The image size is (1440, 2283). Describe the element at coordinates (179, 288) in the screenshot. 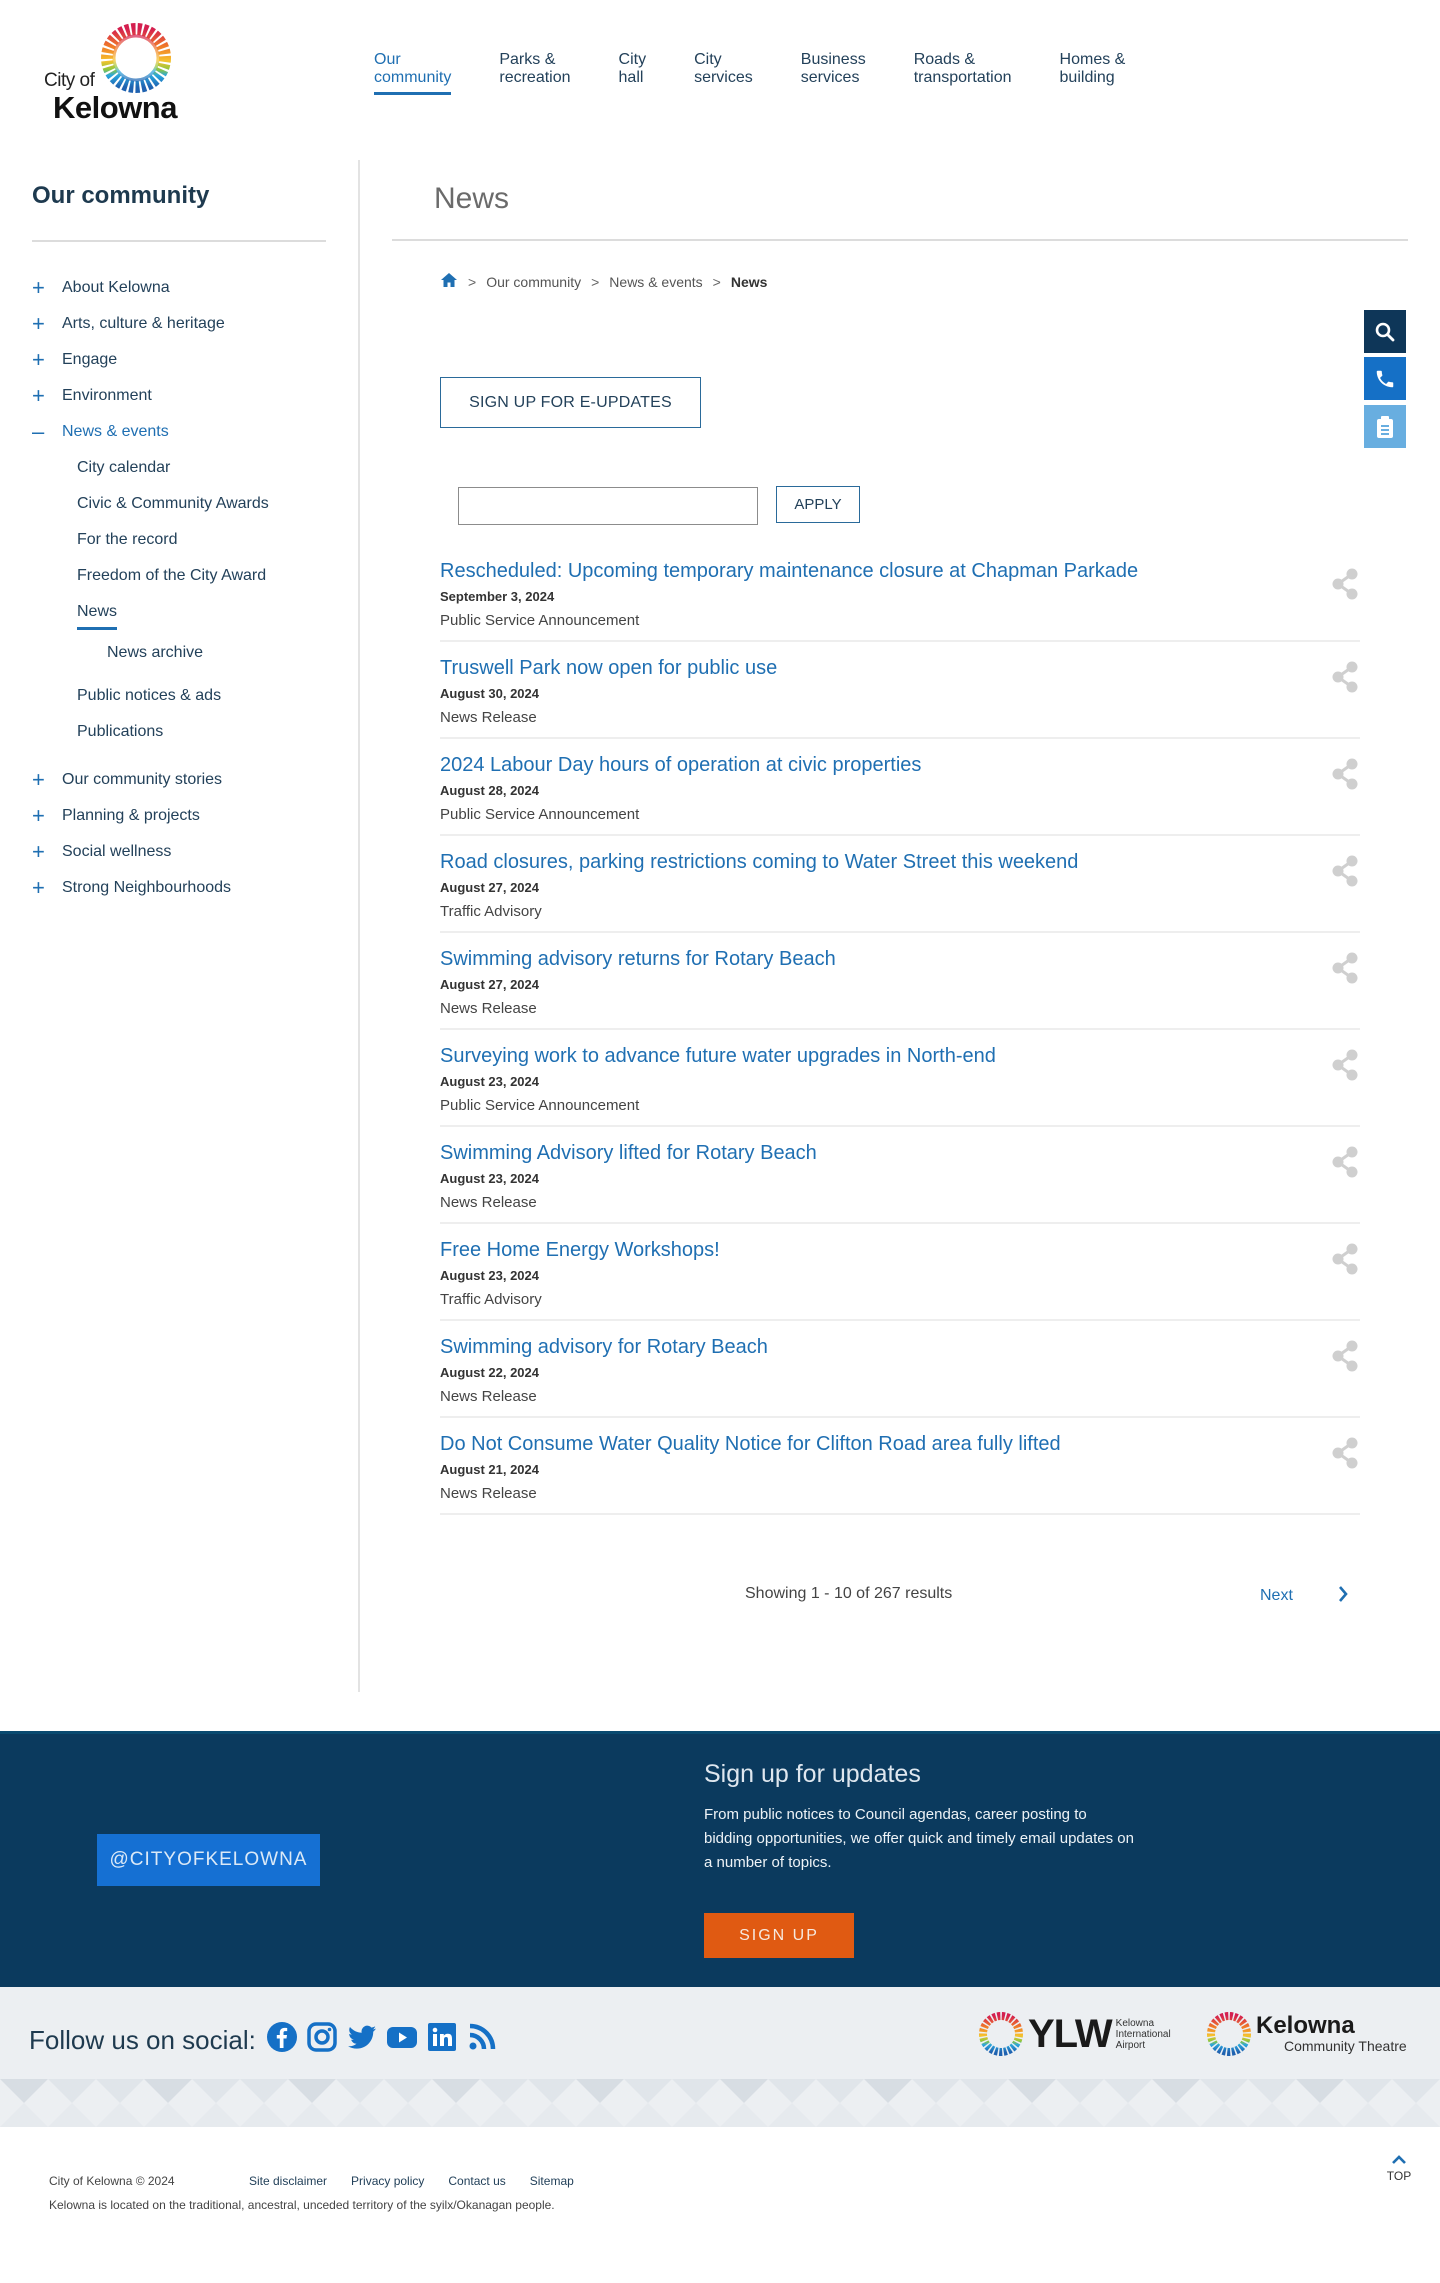

I see `sidebar-item-about-kelowna: + About Kelowna` at that location.